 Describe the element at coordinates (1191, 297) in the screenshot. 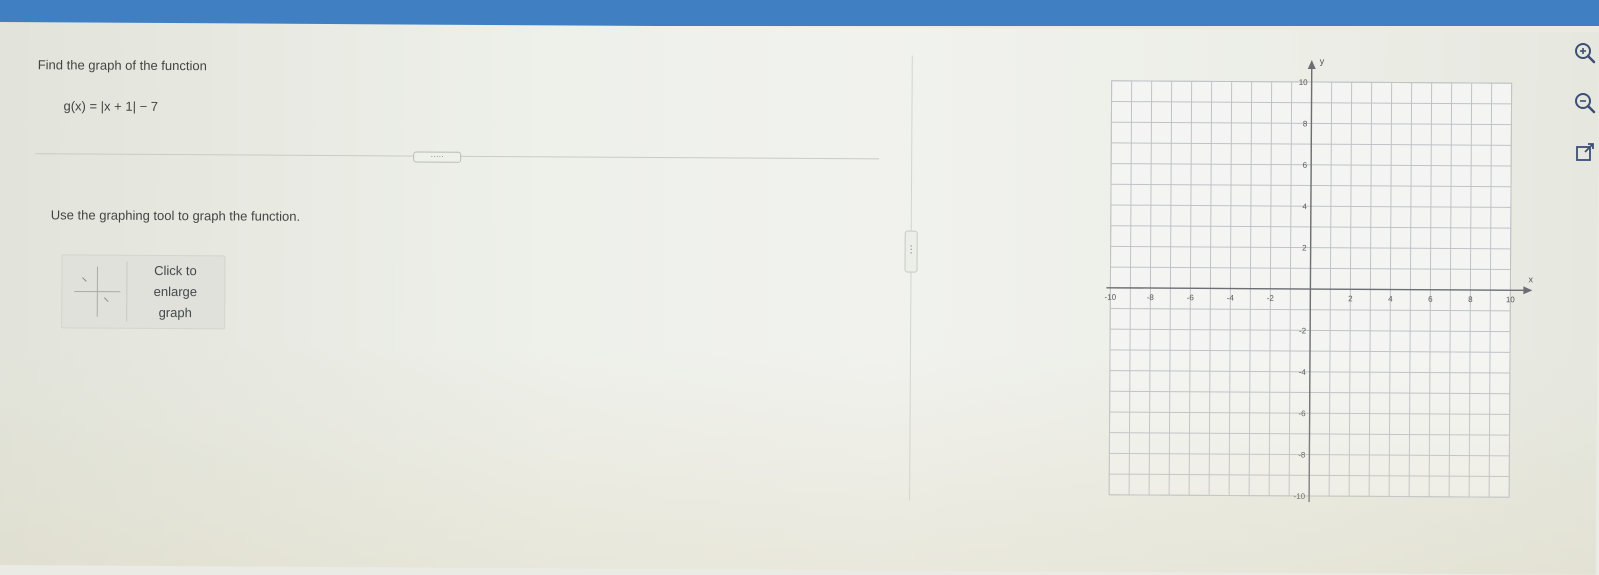

I see `x-tick-label: -6` at that location.